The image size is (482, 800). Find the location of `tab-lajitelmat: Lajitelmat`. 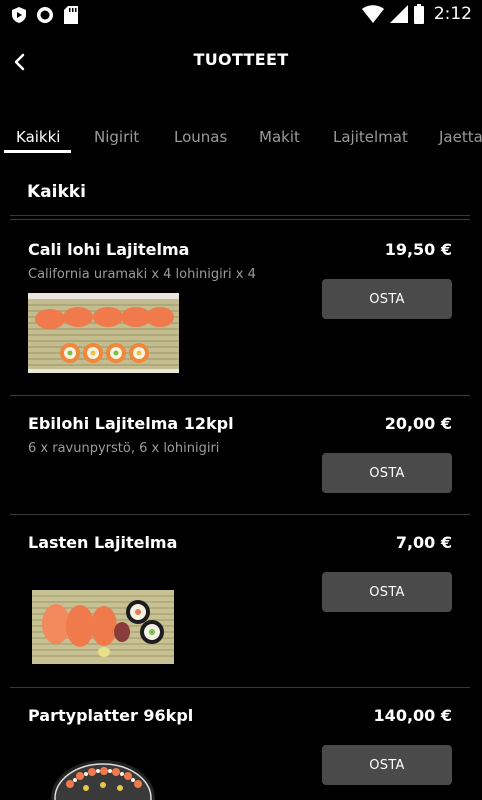

tab-lajitelmat: Lajitelmat is located at coordinates (370, 137).